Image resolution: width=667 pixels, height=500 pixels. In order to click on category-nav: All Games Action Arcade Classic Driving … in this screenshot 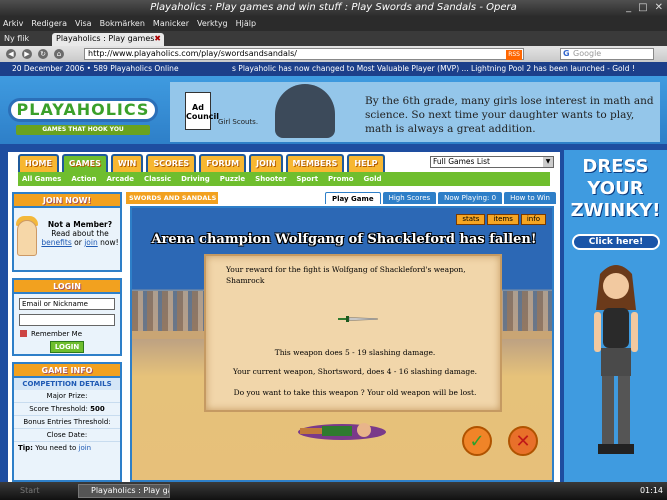, I will do `click(284, 179)`.